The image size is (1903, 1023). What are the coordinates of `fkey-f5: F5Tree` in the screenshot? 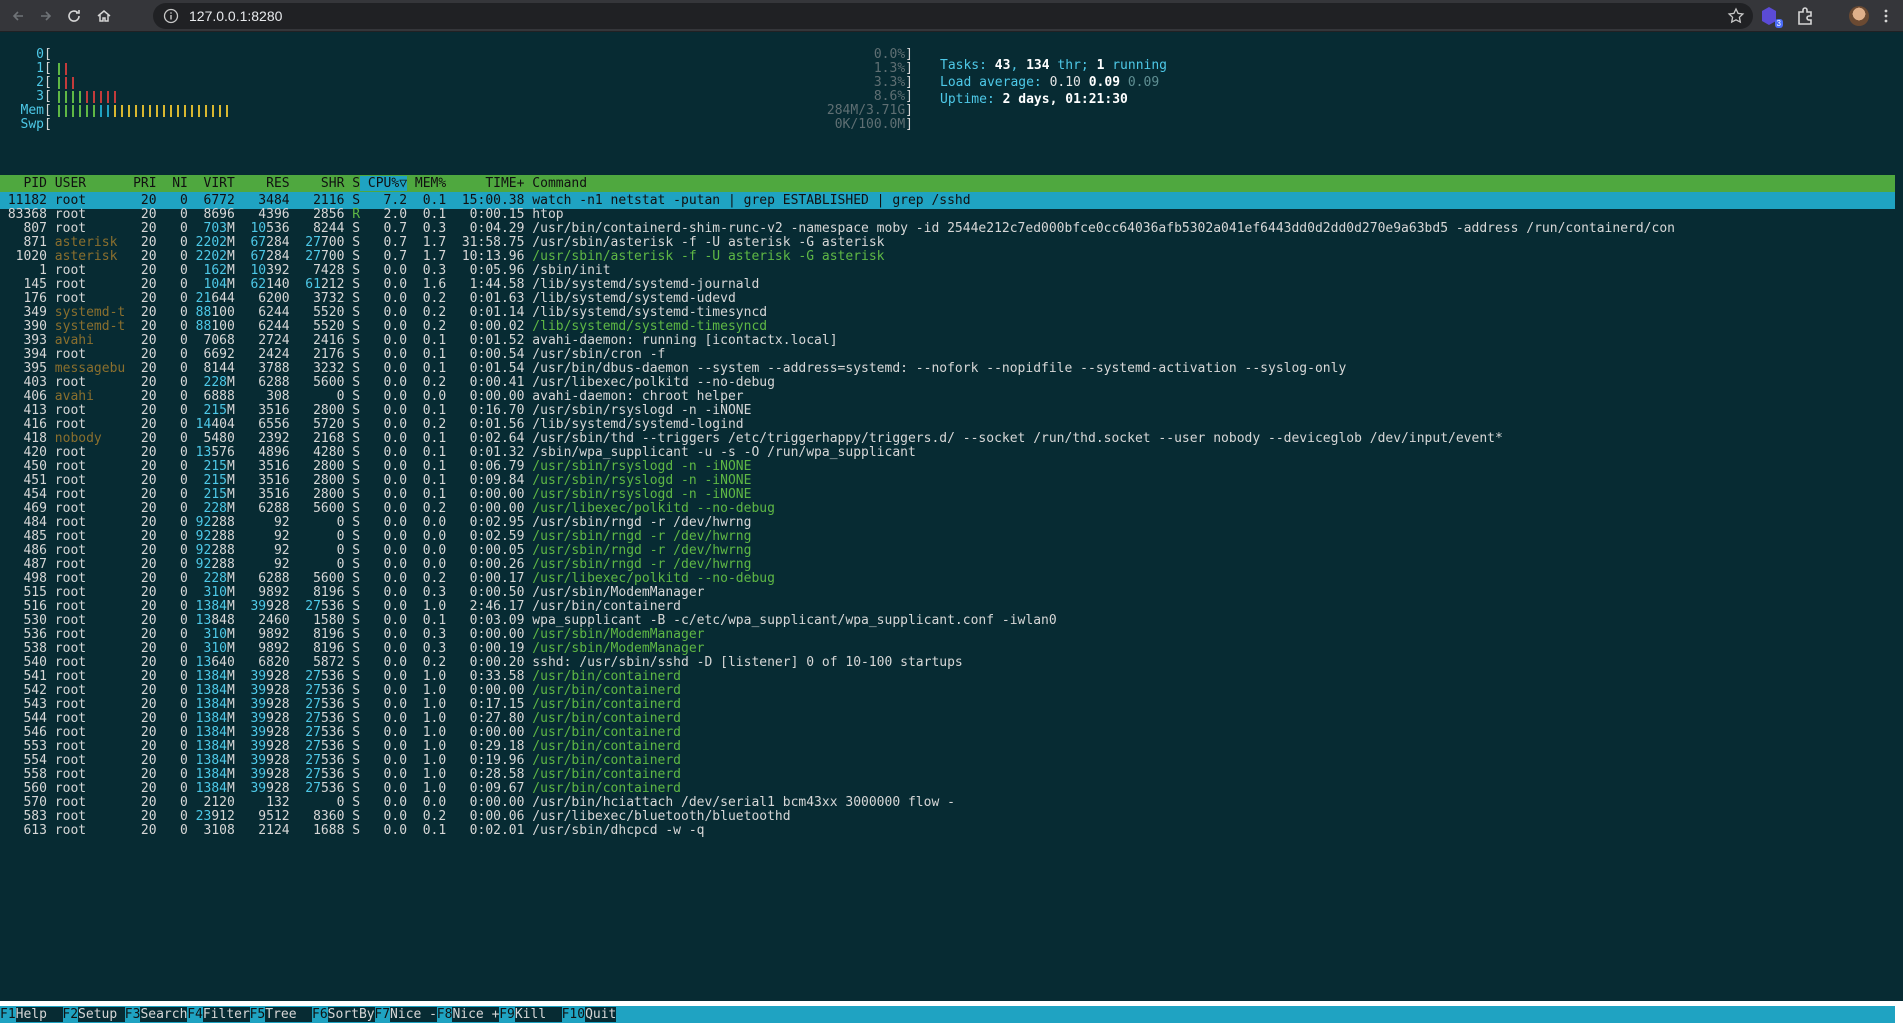 It's located at (281, 1014).